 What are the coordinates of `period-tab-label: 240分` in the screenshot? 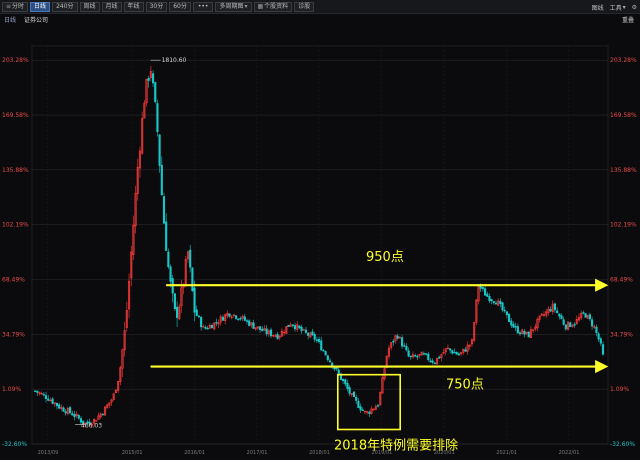 It's located at (65, 6).